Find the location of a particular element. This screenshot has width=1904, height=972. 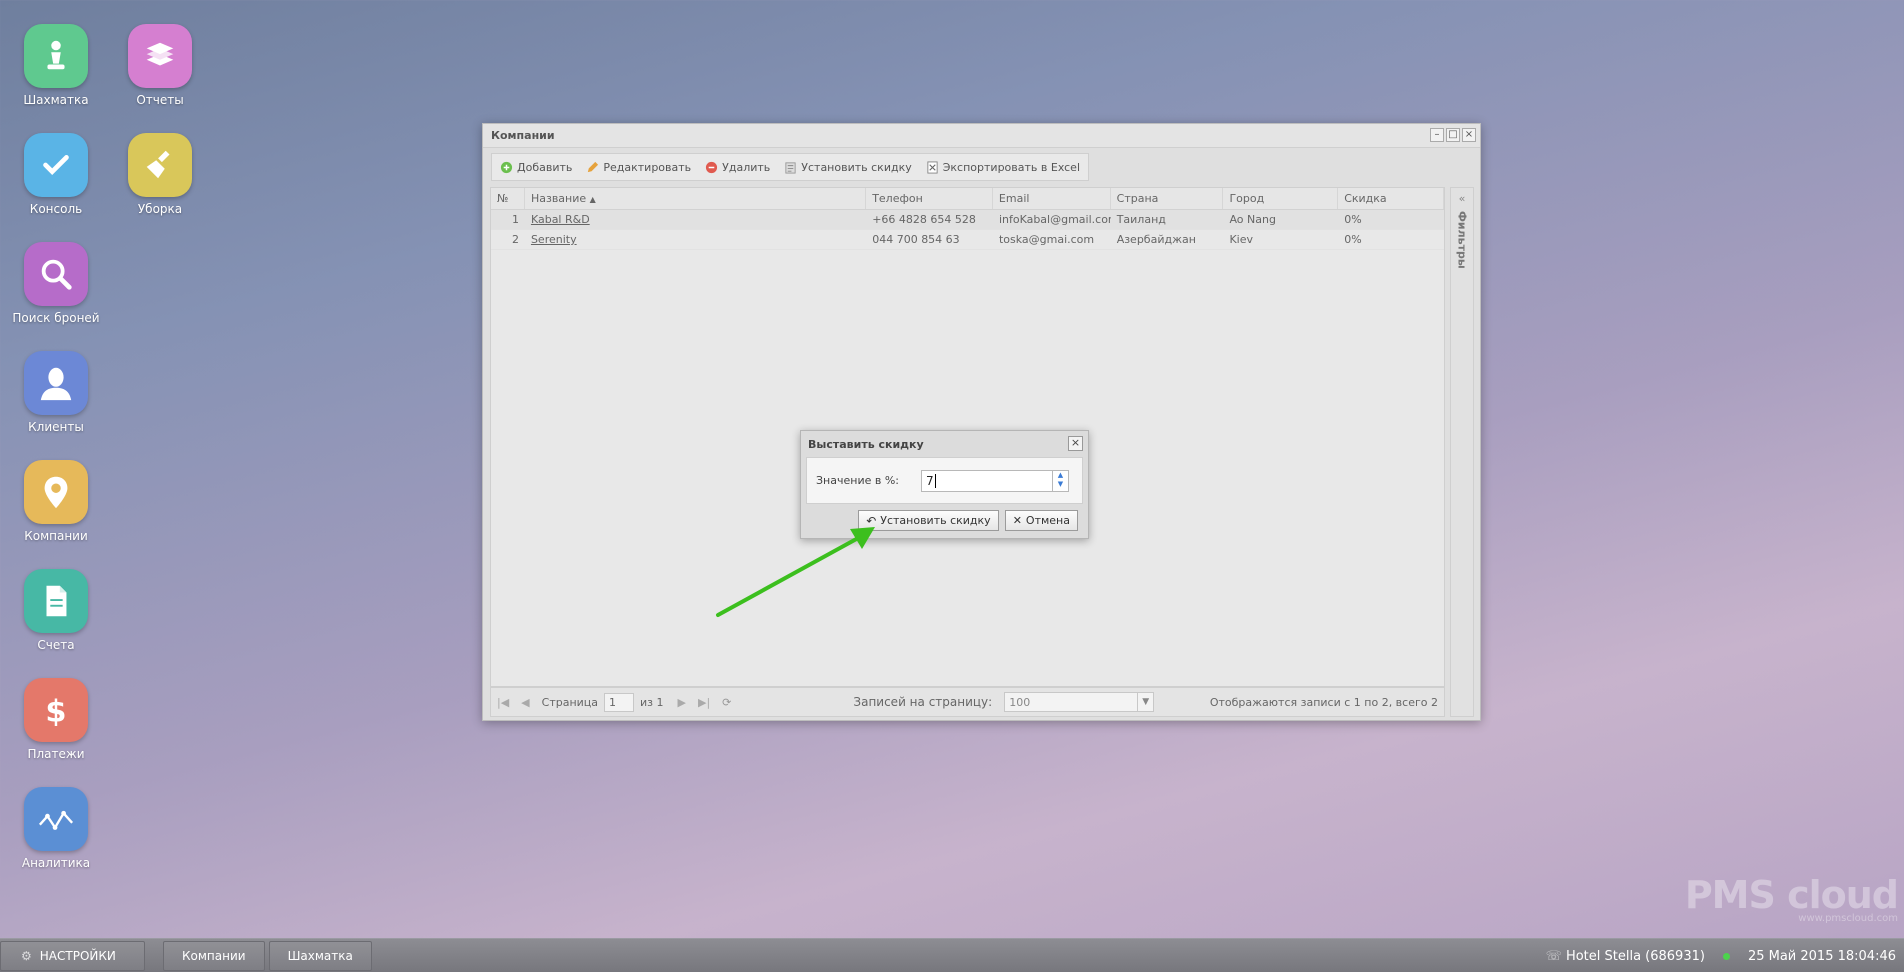

desktop-icon-label: Шахматка is located at coordinates (56, 100).